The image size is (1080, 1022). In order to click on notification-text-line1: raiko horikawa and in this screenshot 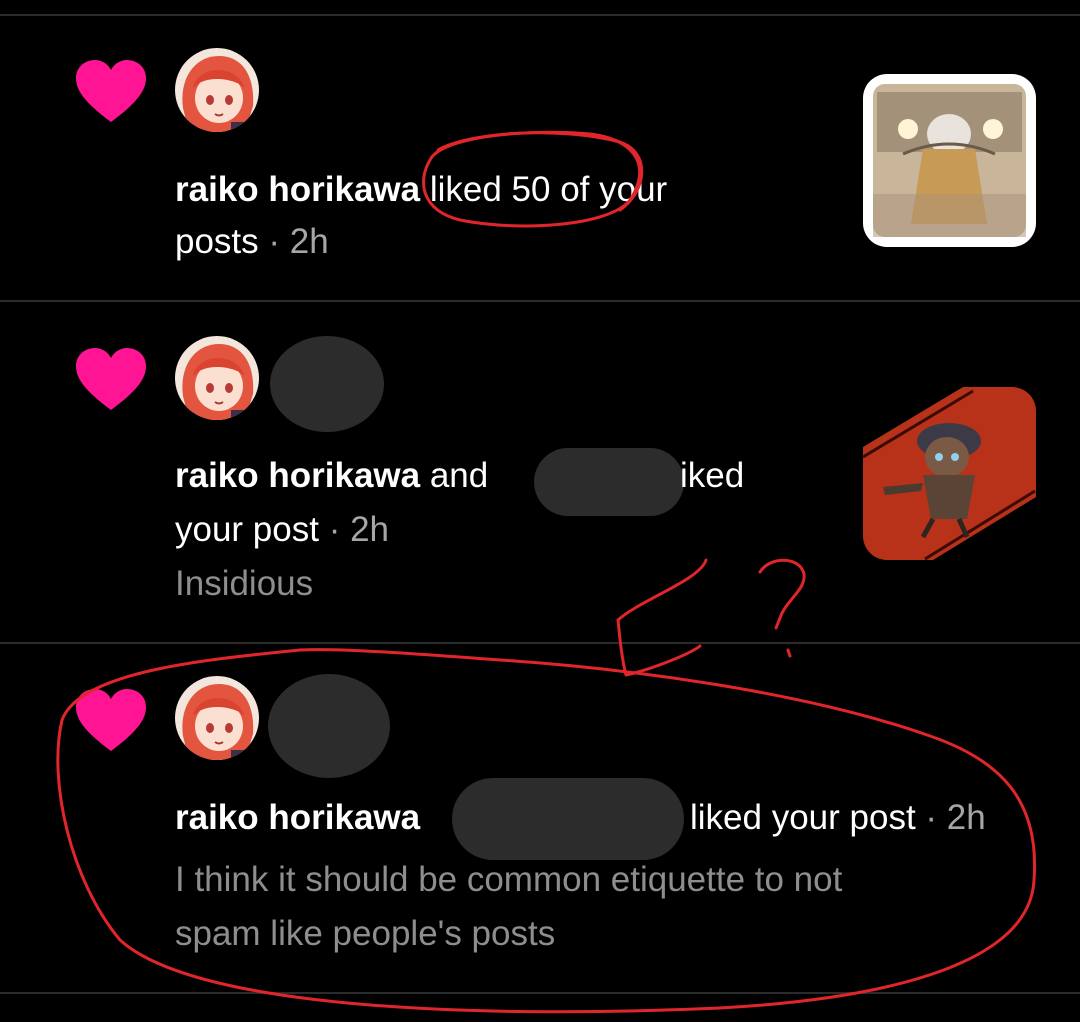, I will do `click(331, 476)`.